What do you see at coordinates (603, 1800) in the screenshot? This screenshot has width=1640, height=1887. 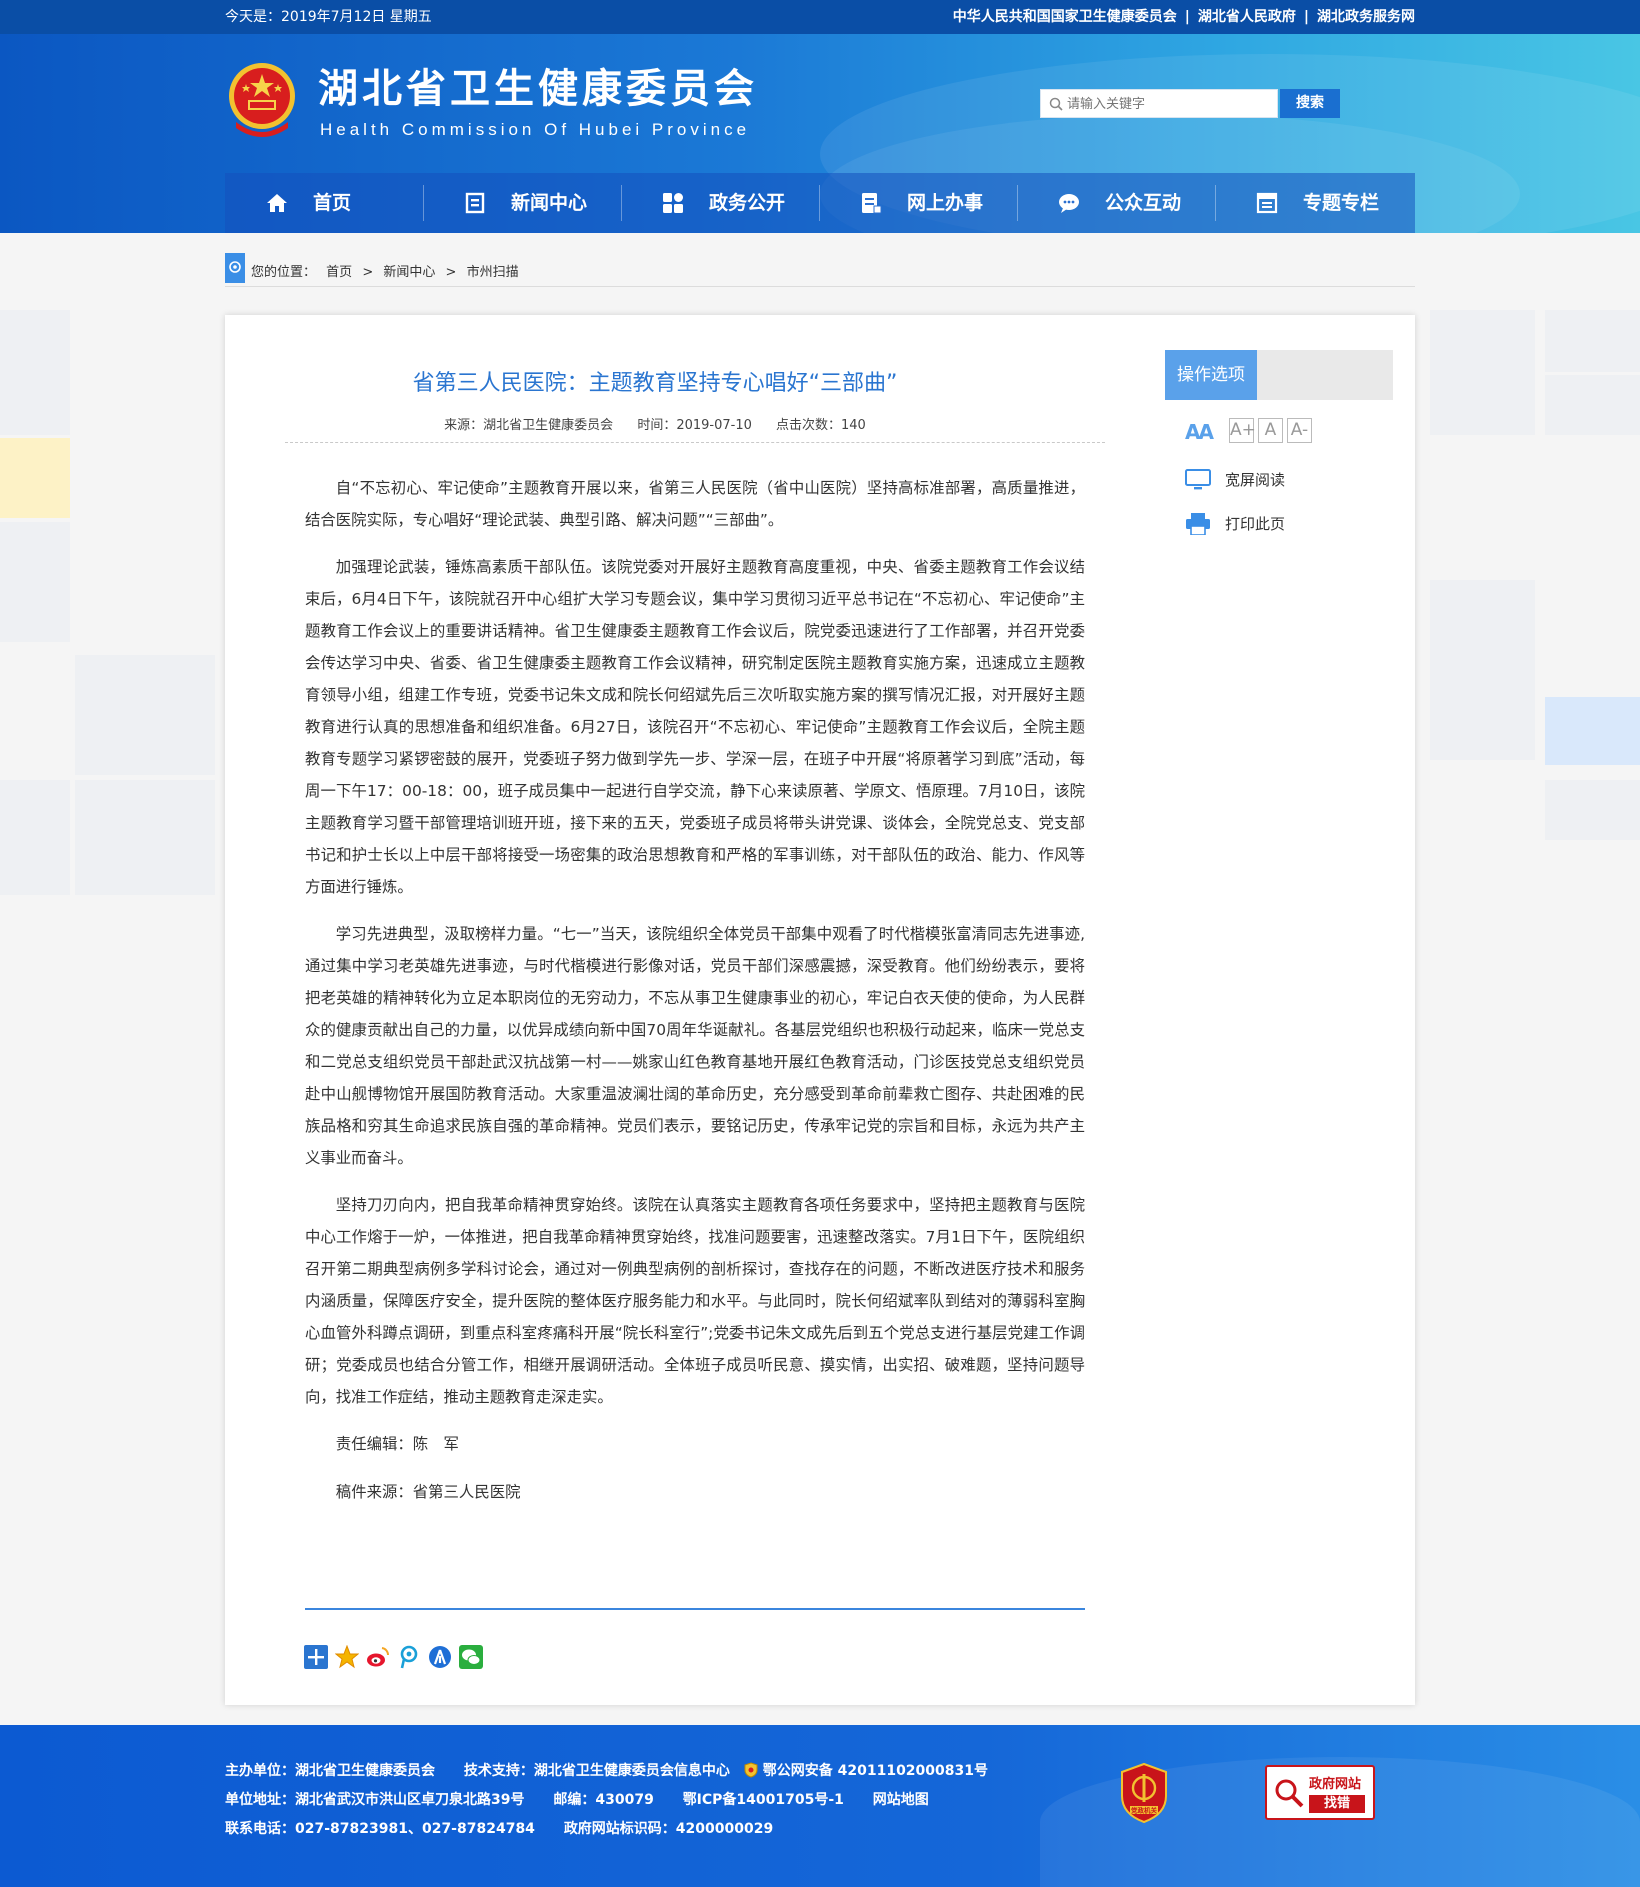 I see `footer-postcode: 邮编：430079` at bounding box center [603, 1800].